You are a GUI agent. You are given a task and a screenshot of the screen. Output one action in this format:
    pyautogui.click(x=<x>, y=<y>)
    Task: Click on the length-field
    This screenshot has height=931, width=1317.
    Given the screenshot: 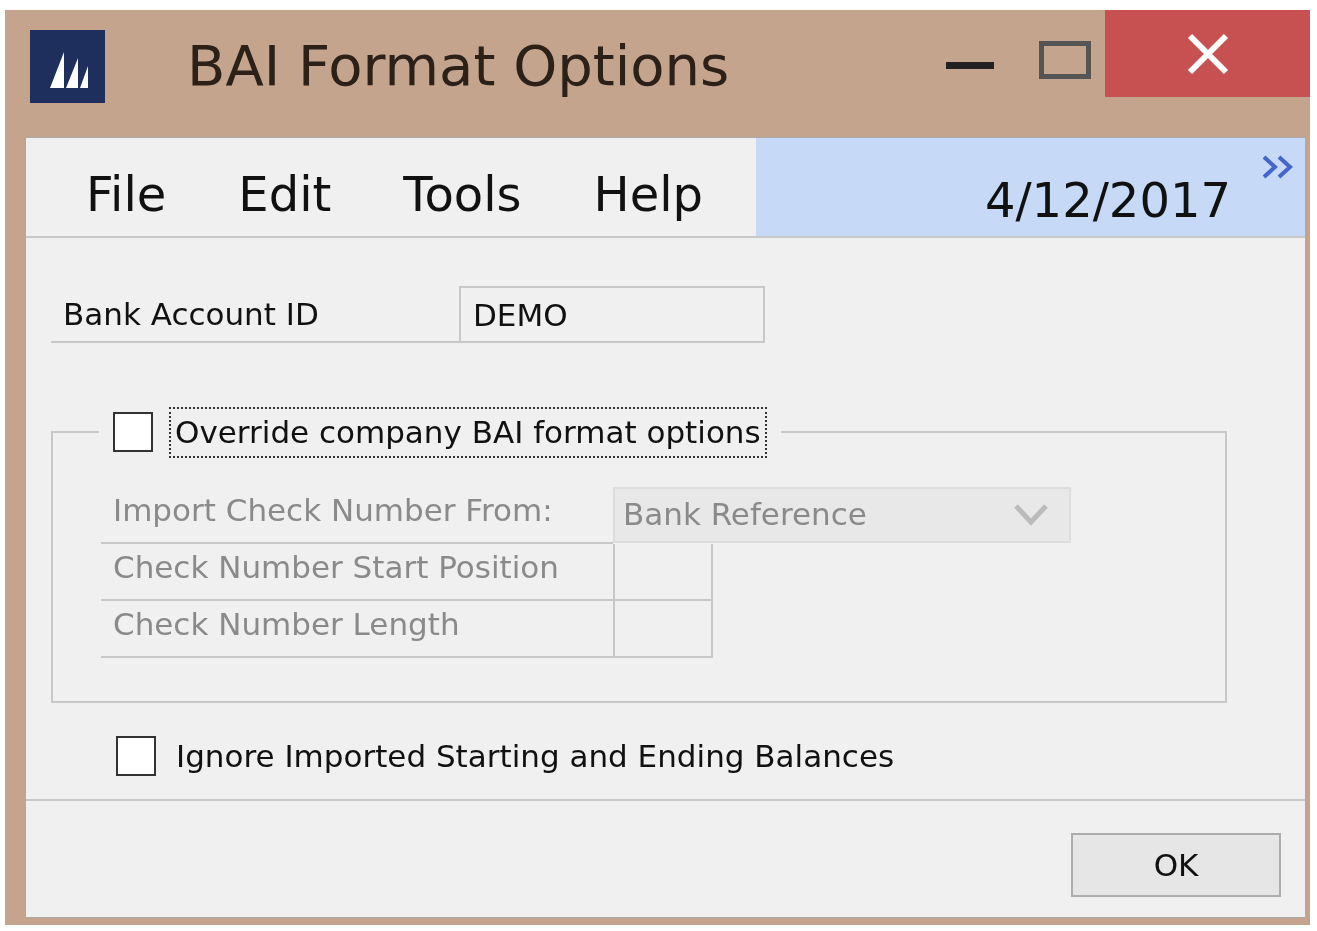 What is the action you would take?
    pyautogui.click(x=663, y=629)
    